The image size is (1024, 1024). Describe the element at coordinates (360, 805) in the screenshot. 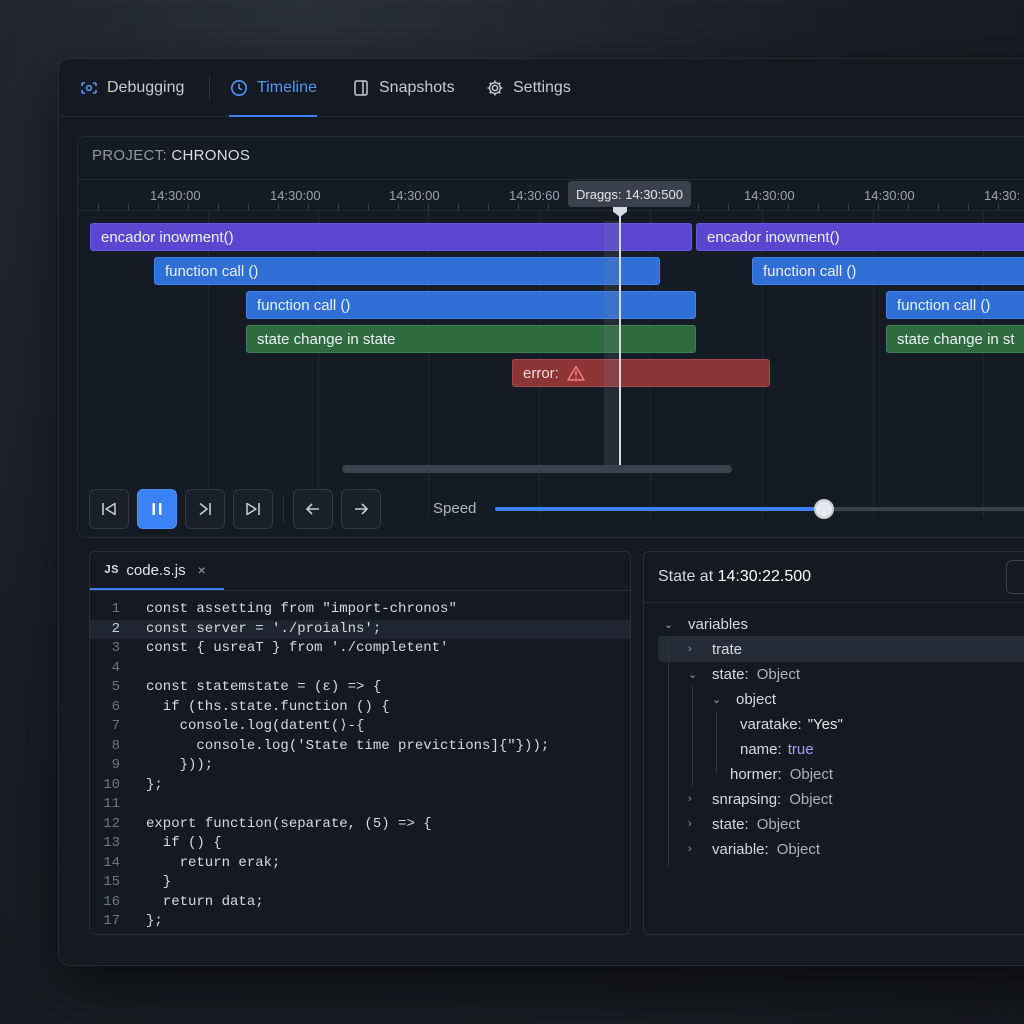

I see `code-line: 11` at that location.